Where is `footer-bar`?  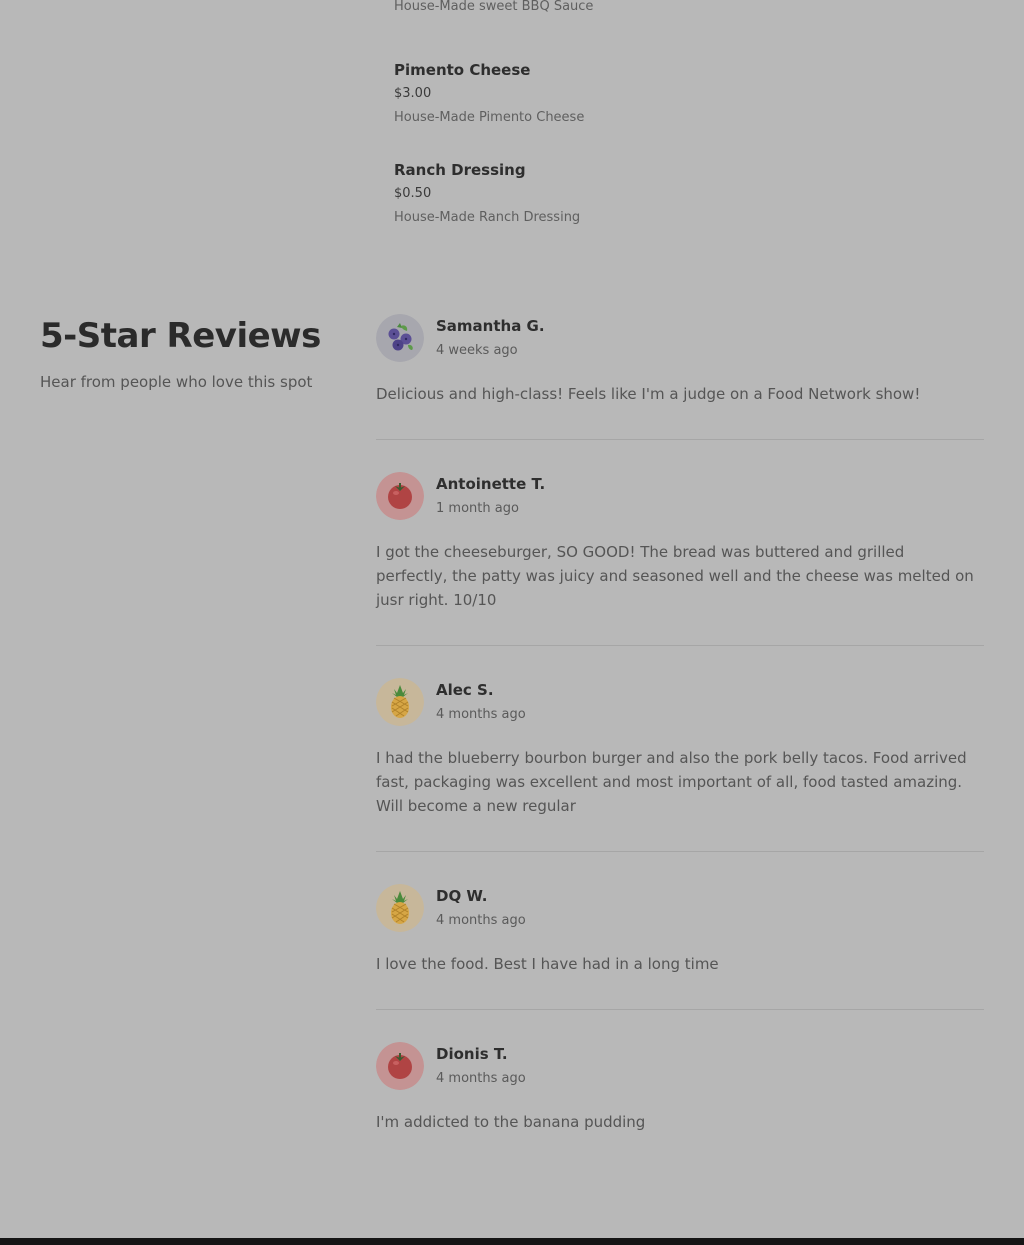
footer-bar is located at coordinates (512, 1241).